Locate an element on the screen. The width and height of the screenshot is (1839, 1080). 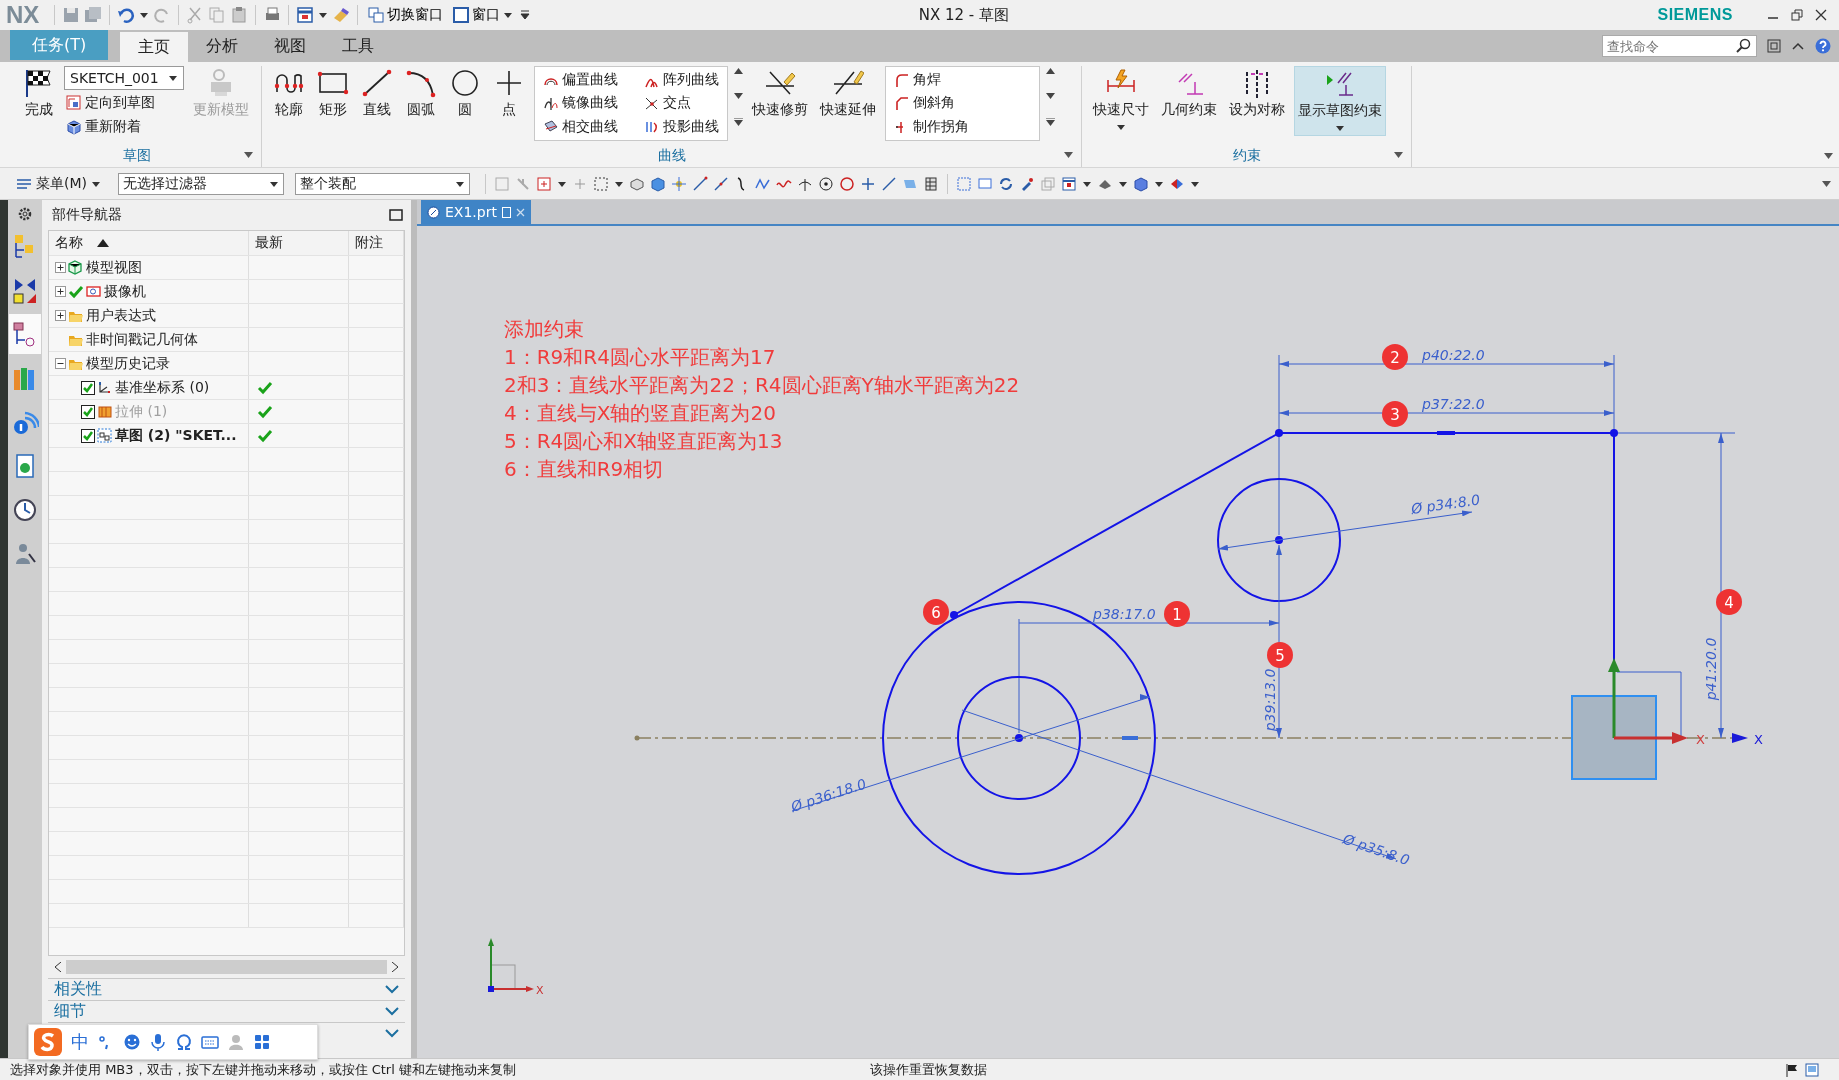
gallery-command: 镜像曲线 is located at coordinates (580, 103).